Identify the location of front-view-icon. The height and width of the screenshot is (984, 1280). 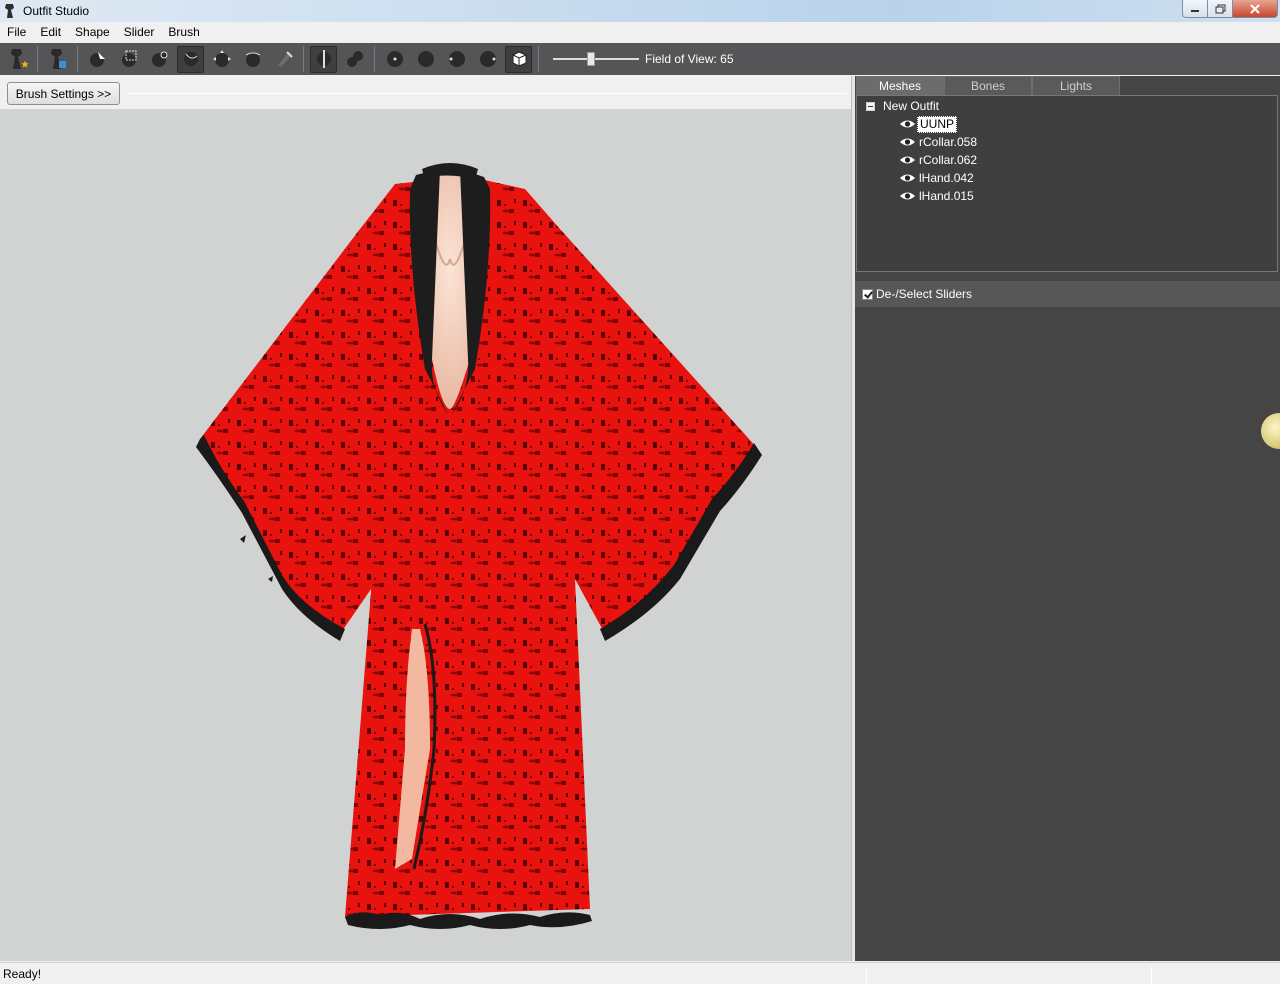
(394, 59).